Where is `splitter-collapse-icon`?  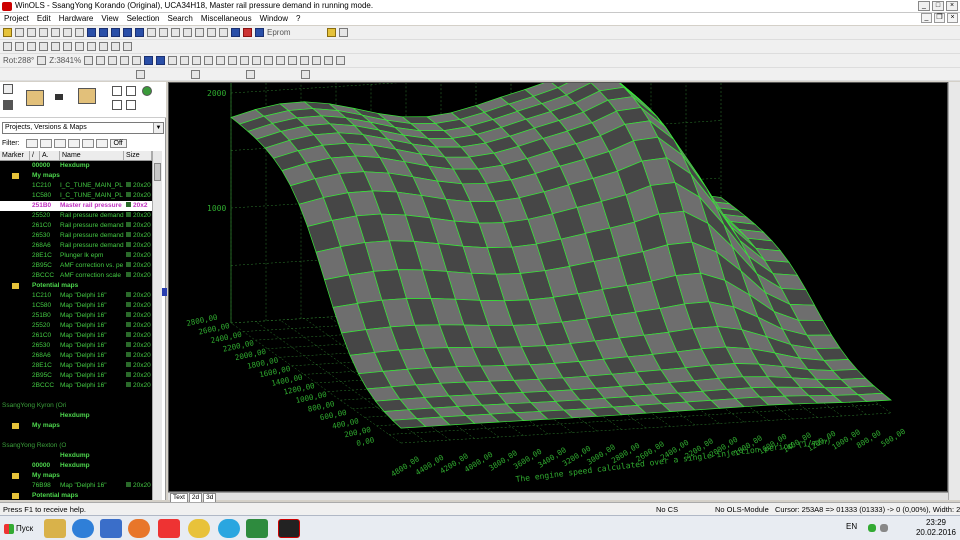 splitter-collapse-icon is located at coordinates (164, 292).